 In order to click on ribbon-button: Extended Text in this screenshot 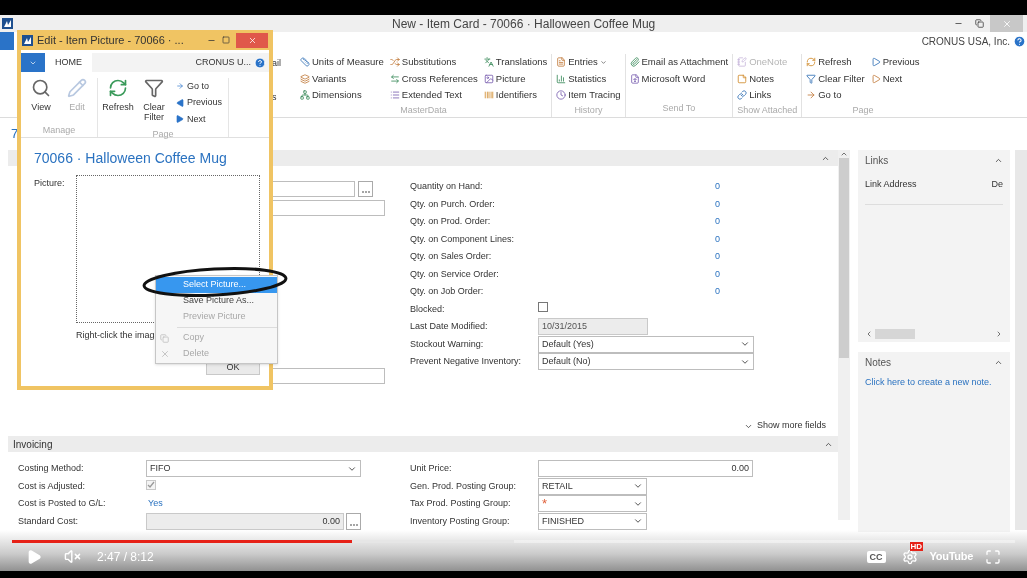, I will do `click(433, 95)`.